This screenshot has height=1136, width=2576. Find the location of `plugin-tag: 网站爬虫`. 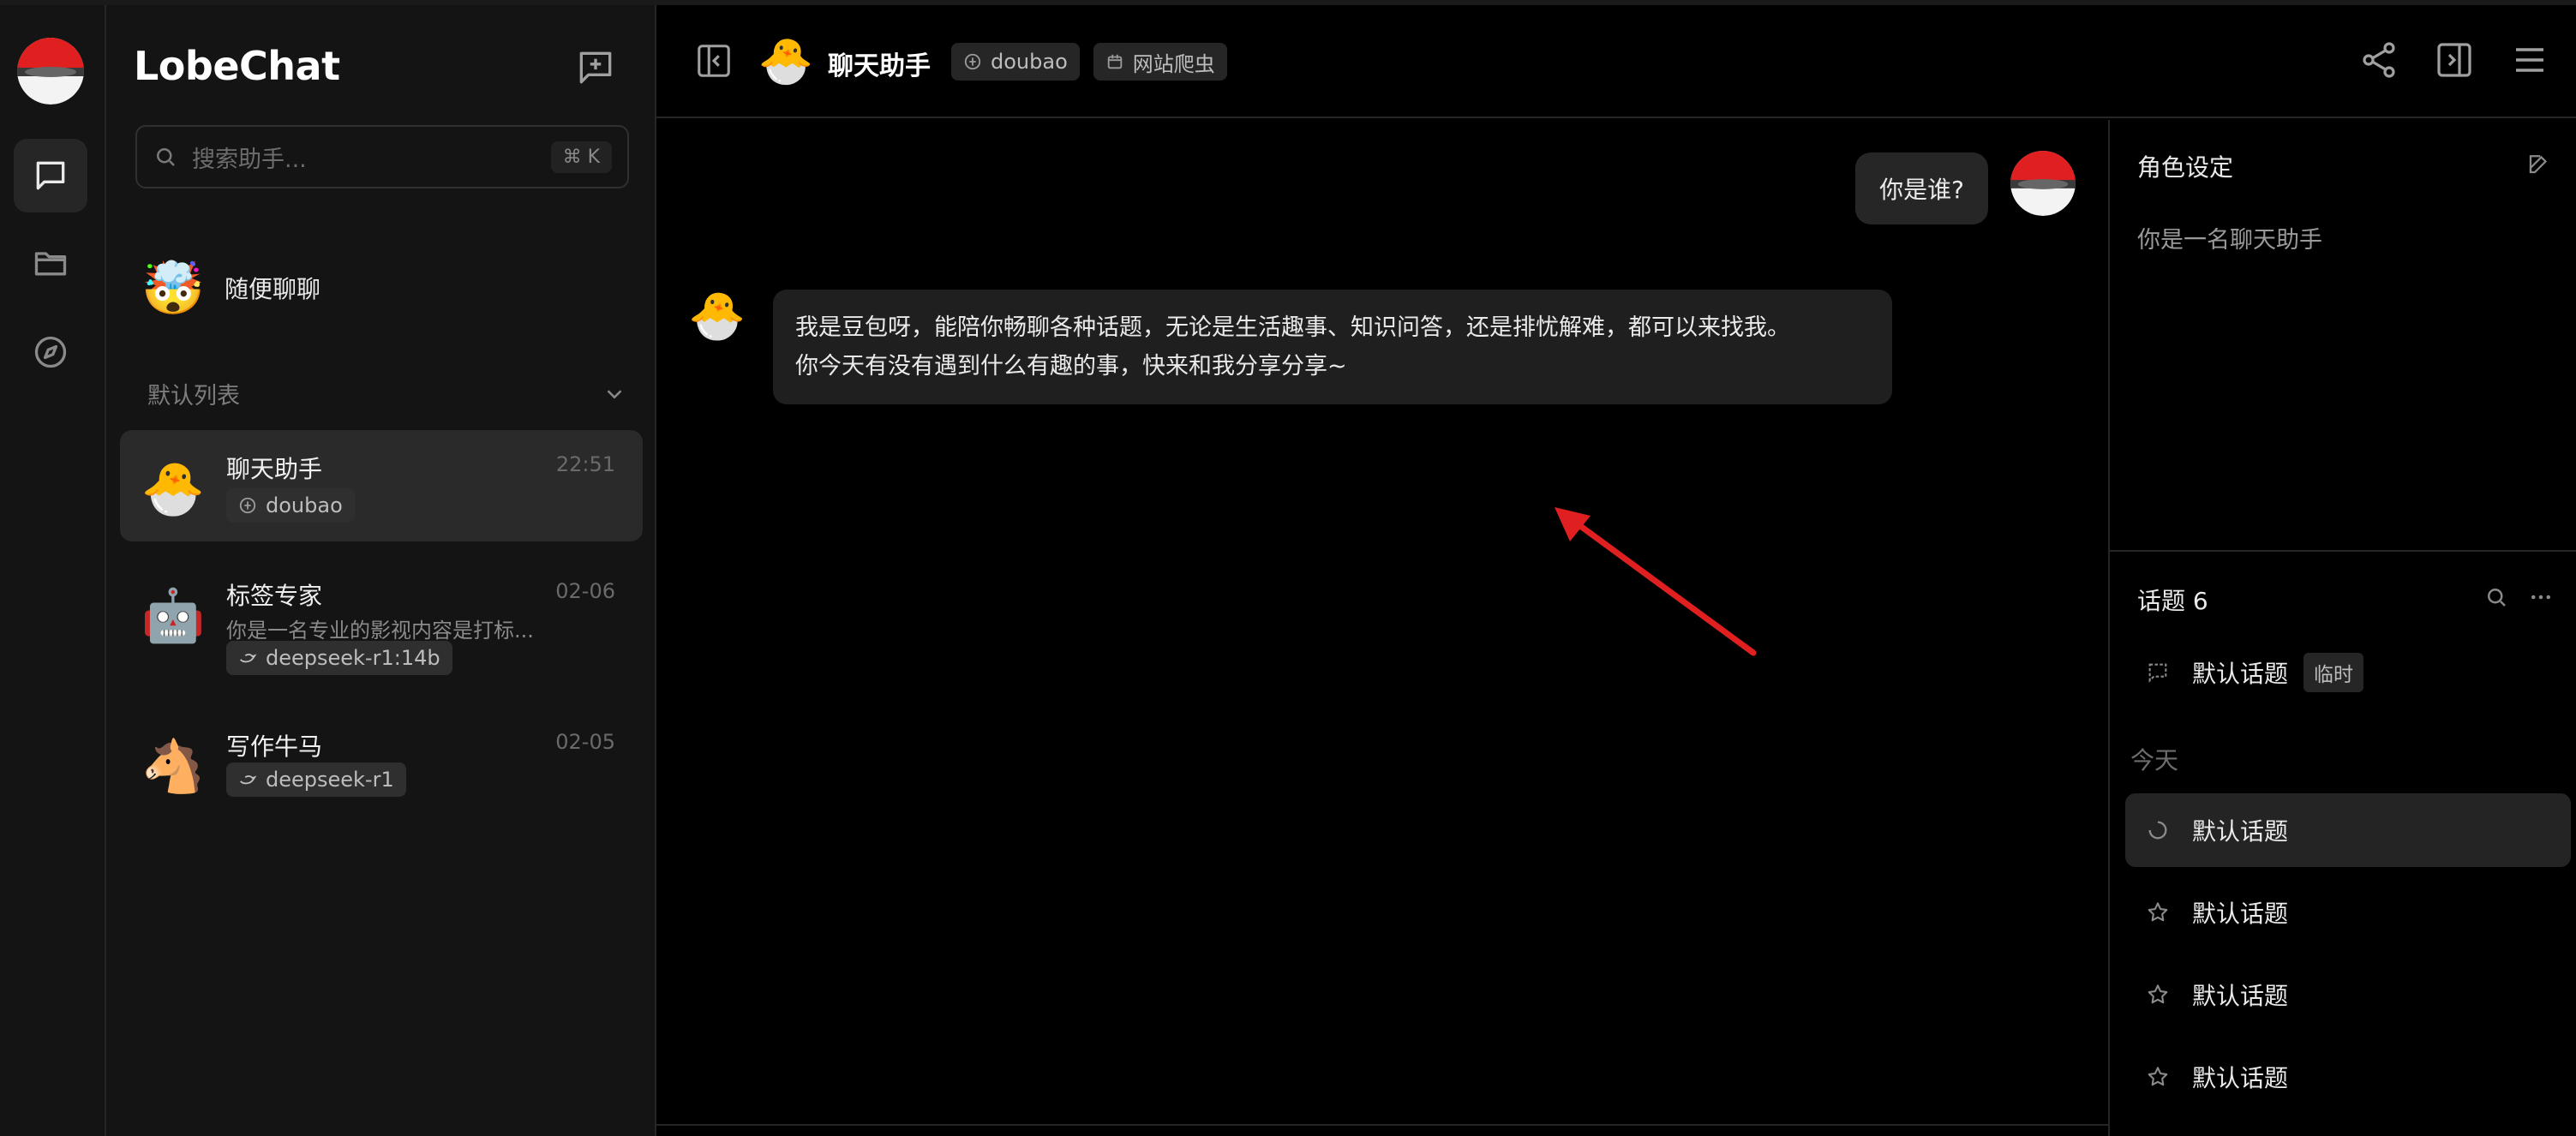

plugin-tag: 网站爬虫 is located at coordinates (1160, 62).